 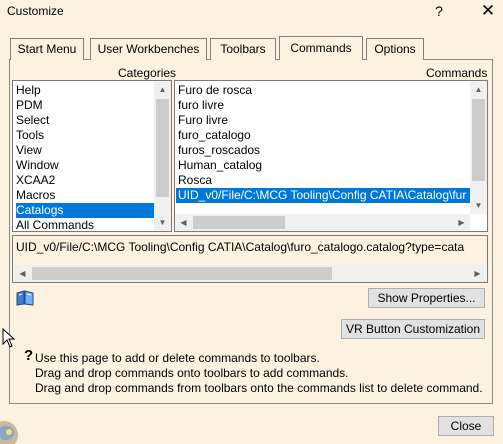 I want to click on list-item: View, so click(x=29, y=150).